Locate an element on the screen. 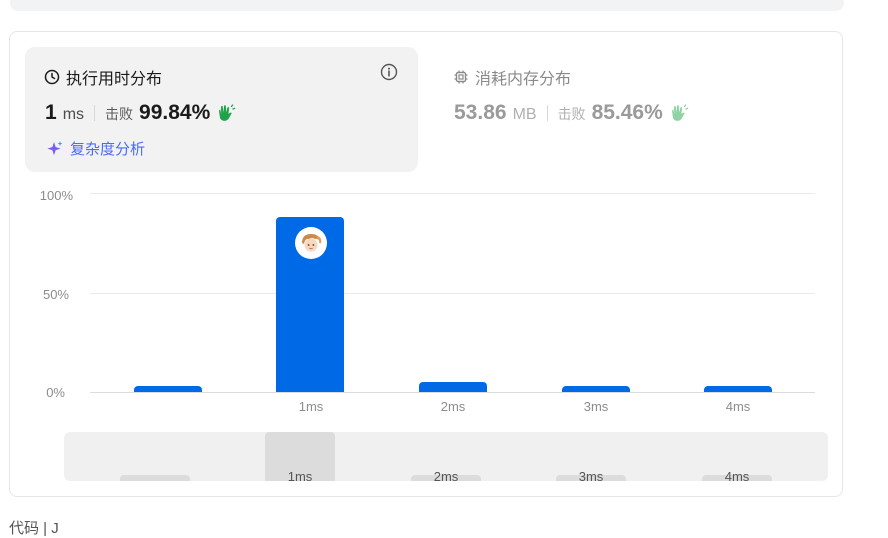 The height and width of the screenshot is (538, 888). y-tick-0: 0% is located at coordinates (55, 392).